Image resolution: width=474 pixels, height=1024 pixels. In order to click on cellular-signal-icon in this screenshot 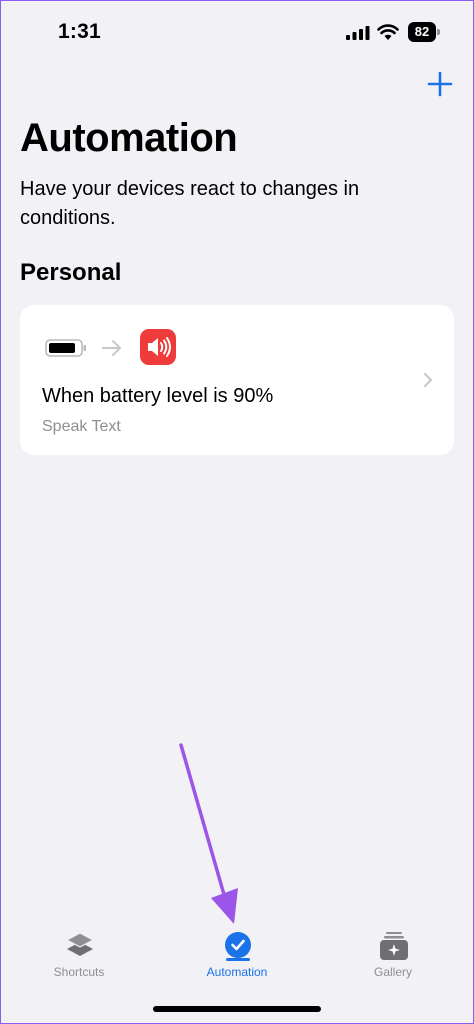, I will do `click(358, 33)`.